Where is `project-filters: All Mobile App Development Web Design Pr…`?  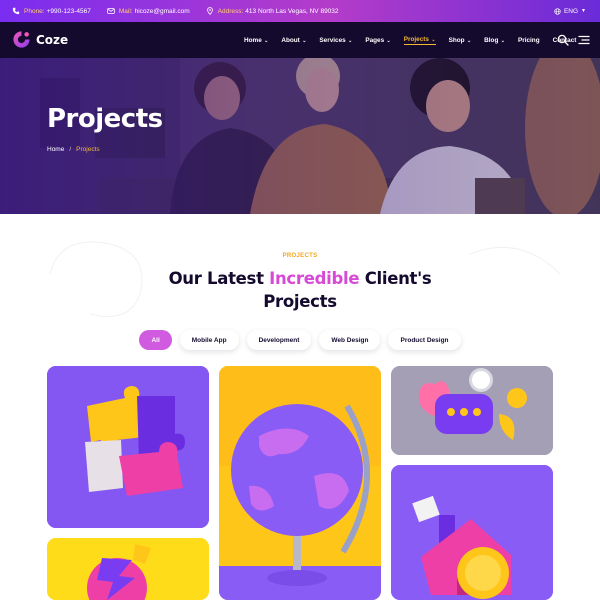 project-filters: All Mobile App Development Web Design Pr… is located at coordinates (300, 340).